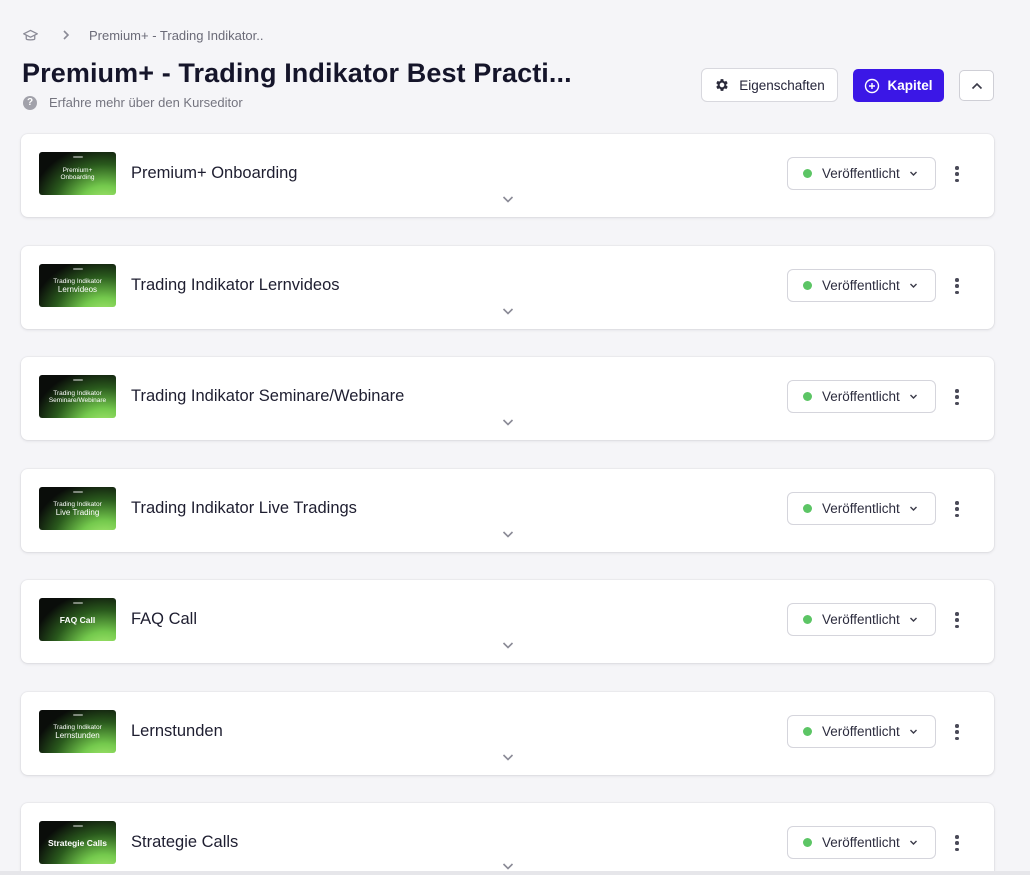  I want to click on thumbnail-line2: Lernvideos, so click(77, 289).